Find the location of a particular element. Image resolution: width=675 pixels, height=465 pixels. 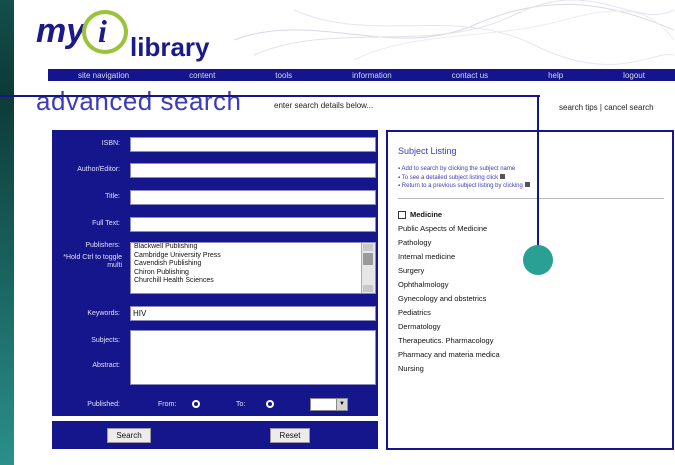

abstract-label: Abstract: is located at coordinates (106, 365).